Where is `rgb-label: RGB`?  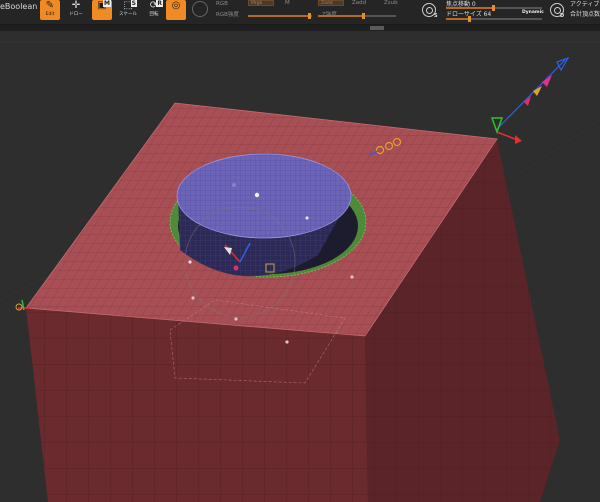 rgb-label: RGB is located at coordinates (222, 4).